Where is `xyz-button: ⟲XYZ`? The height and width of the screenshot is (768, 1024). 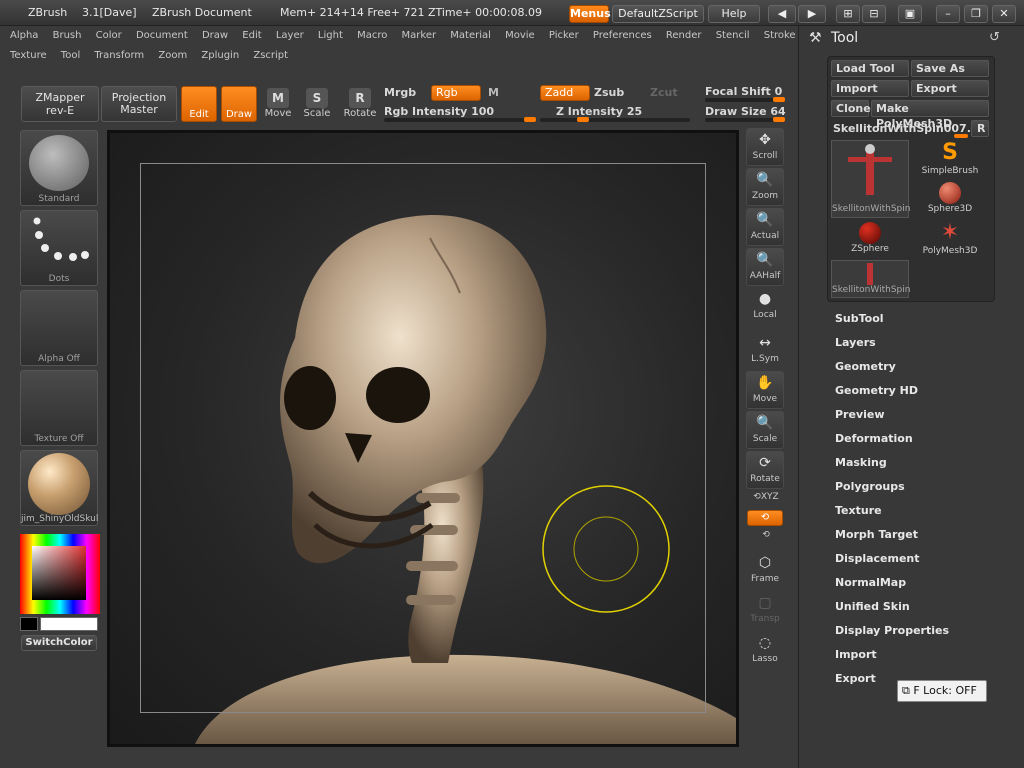 xyz-button: ⟲XYZ is located at coordinates (766, 497).